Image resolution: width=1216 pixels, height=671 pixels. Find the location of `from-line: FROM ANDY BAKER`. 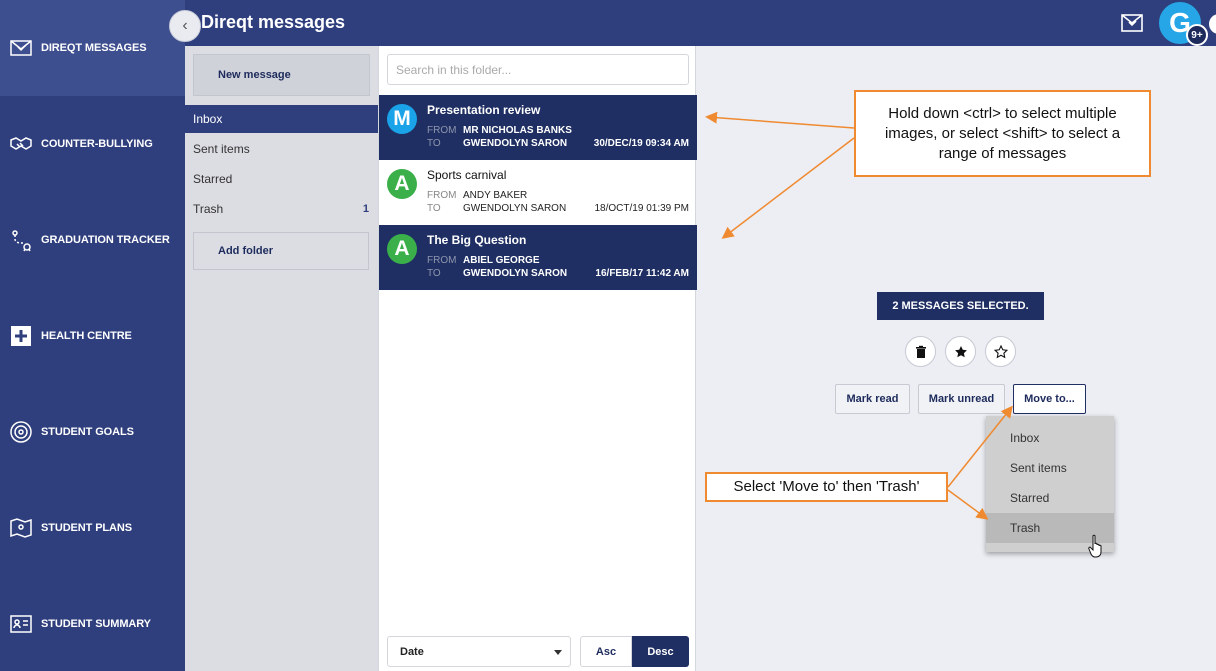

from-line: FROM ANDY BAKER is located at coordinates (477, 195).